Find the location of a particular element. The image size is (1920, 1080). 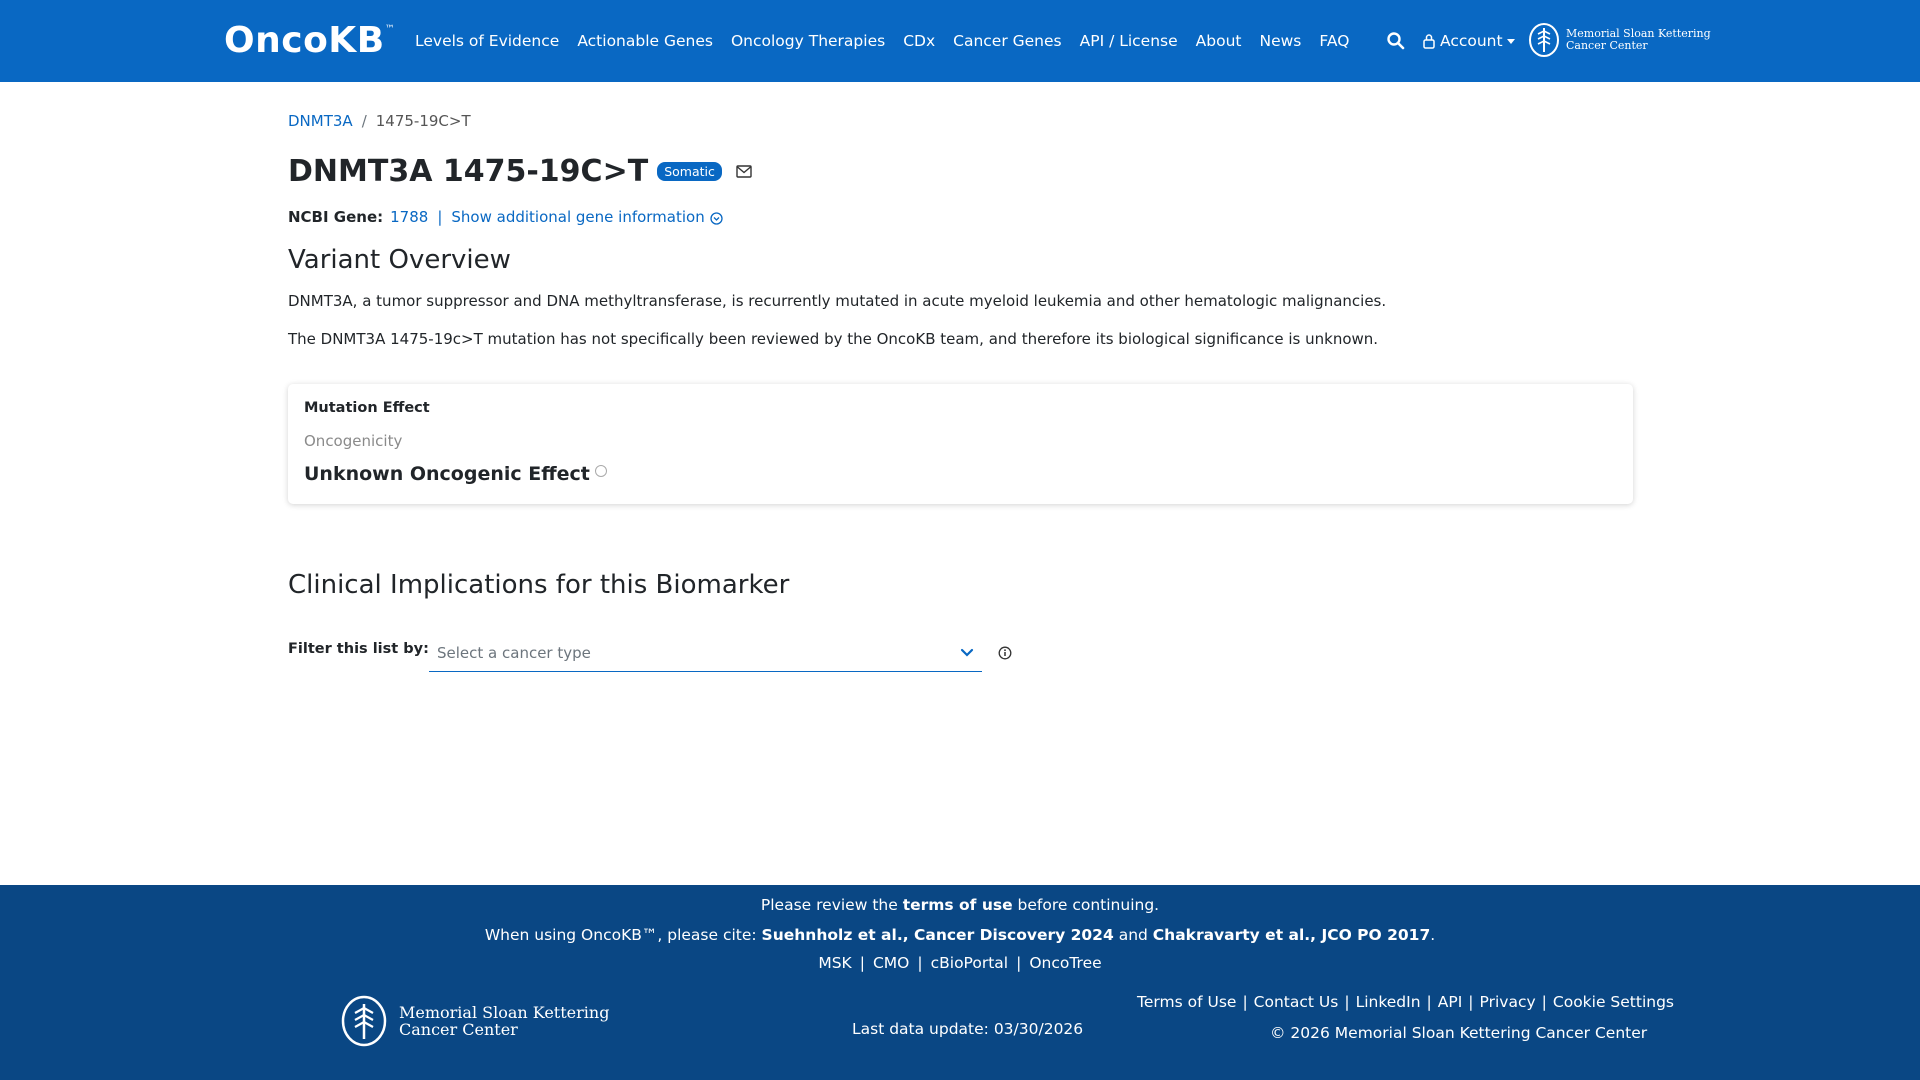

review-pre: Please review the is located at coordinates (831, 905).